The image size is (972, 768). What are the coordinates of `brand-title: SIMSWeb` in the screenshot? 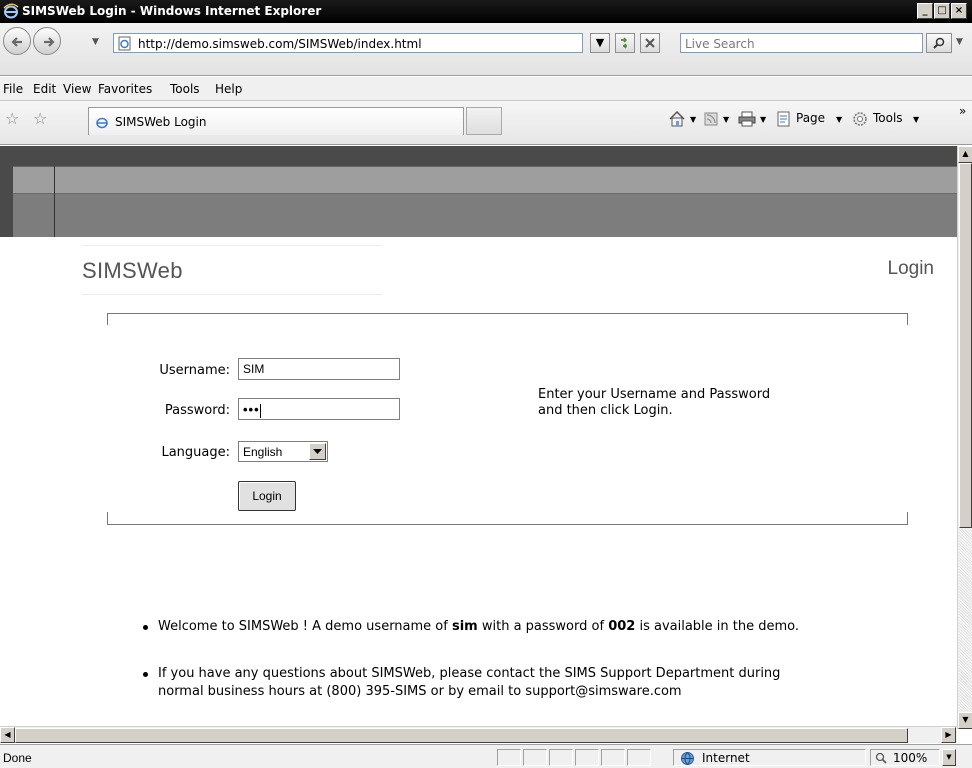 It's located at (132, 270).